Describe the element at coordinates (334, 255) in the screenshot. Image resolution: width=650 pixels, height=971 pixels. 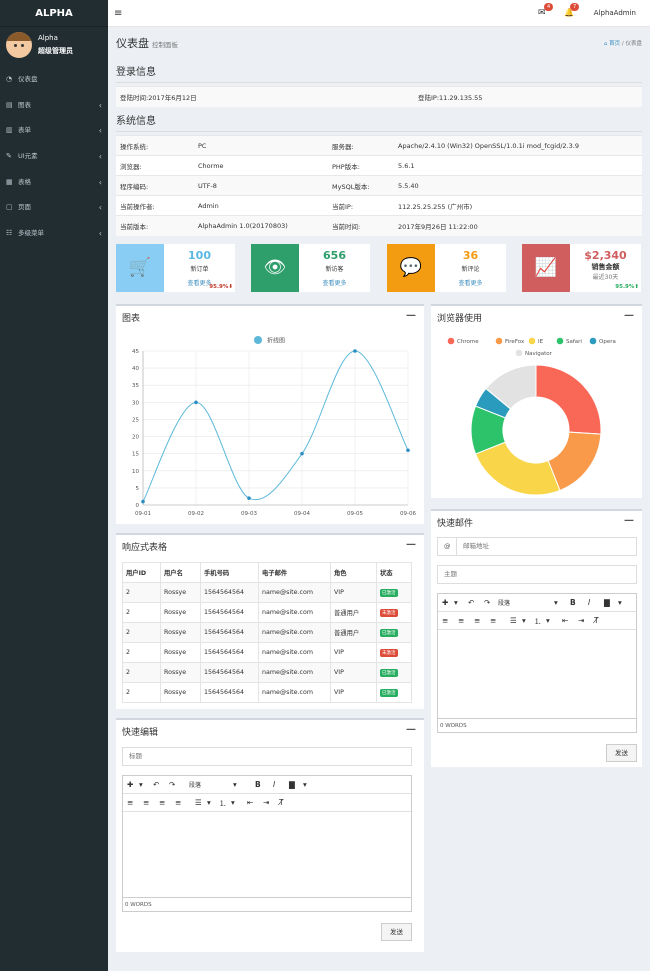
I see `stat-value: 656` at that location.